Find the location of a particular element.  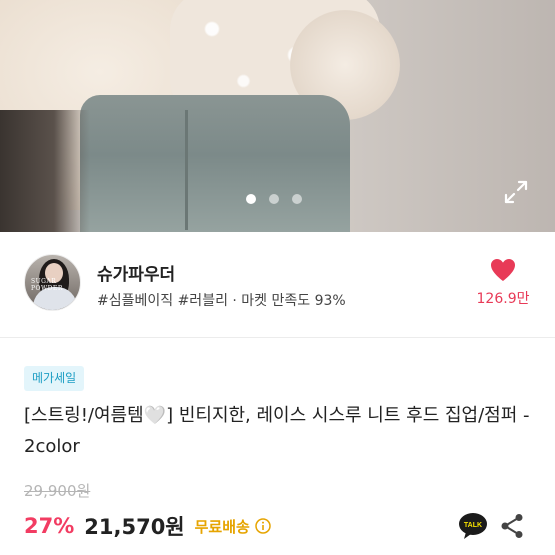

svg-text: TALK is located at coordinates (473, 525).